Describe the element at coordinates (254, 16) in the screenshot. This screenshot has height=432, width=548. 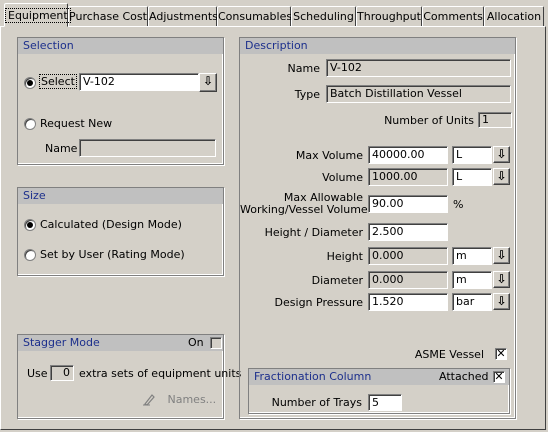
I see `tab-consumables: Consumables` at that location.